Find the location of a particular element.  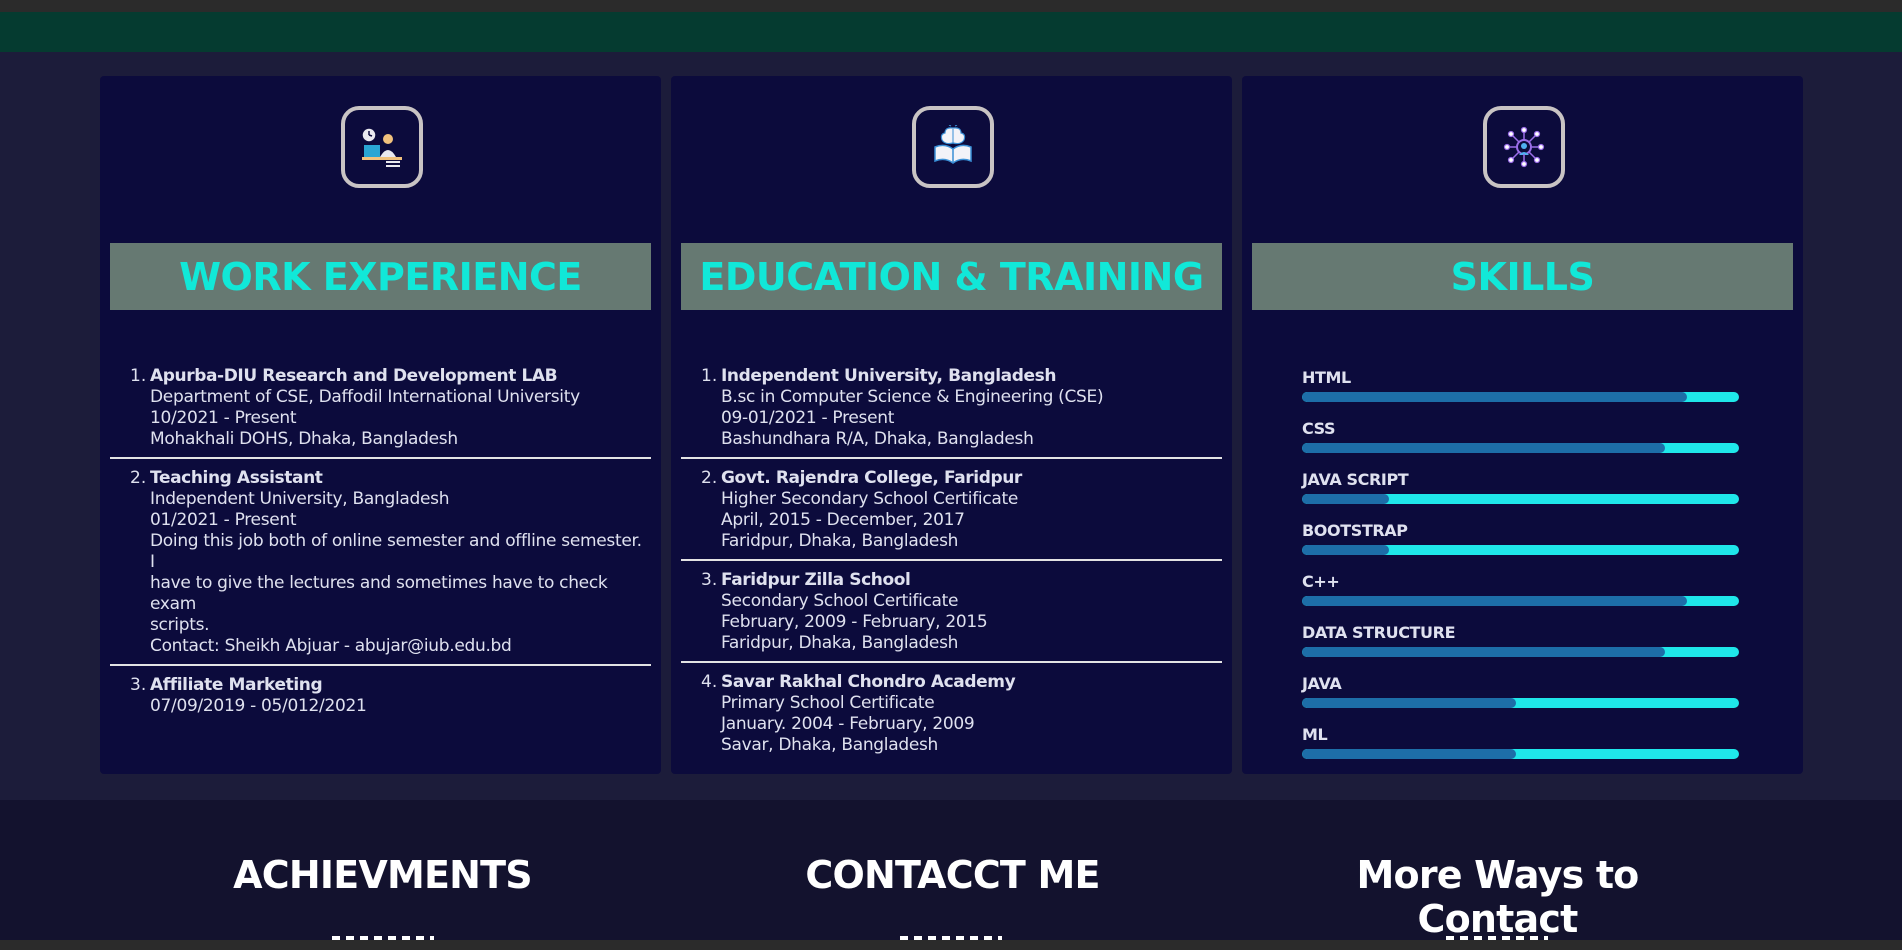

office-worker-icon is located at coordinates (381, 147).